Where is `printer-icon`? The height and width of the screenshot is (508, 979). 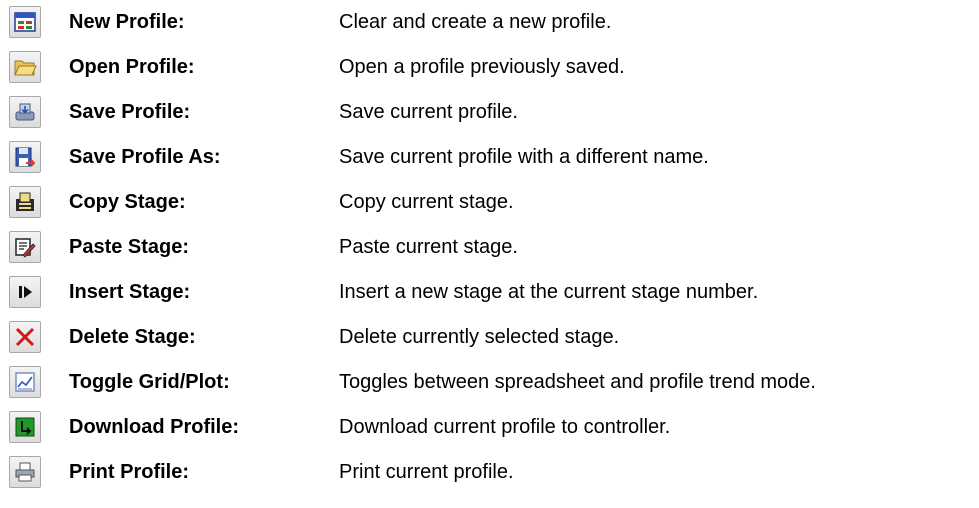
printer-icon is located at coordinates (25, 472).